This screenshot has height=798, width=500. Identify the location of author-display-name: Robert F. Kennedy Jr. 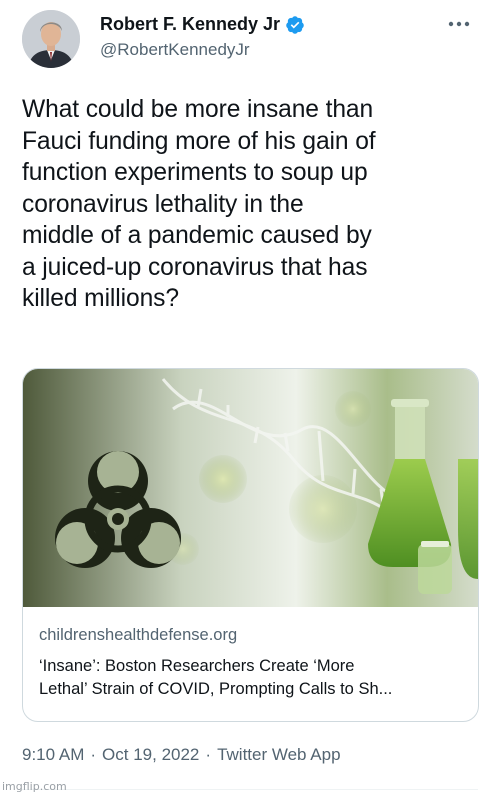
(190, 24).